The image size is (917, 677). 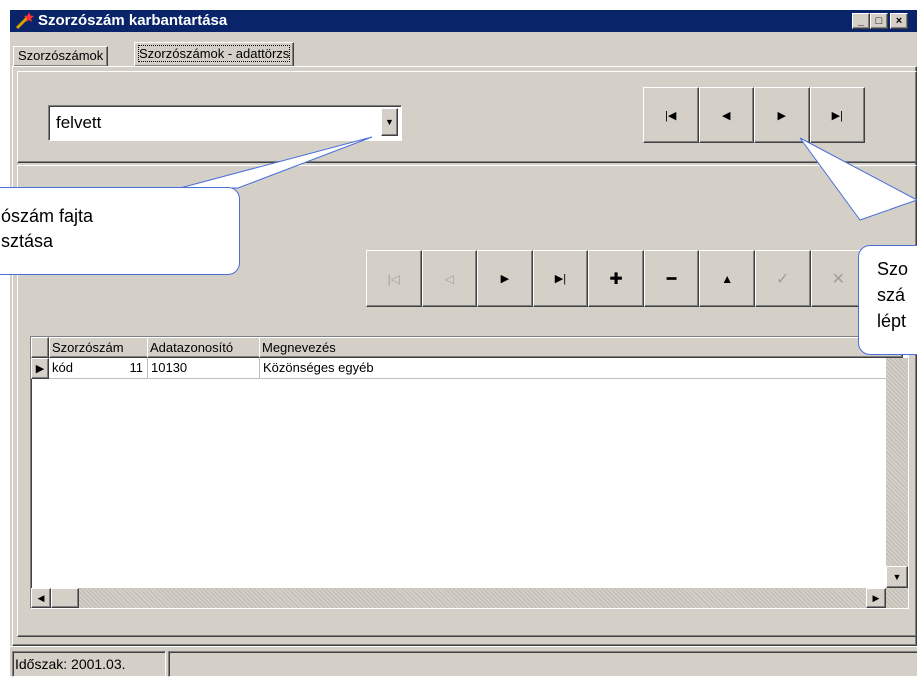 What do you see at coordinates (548, 178) in the screenshot?
I see `callout-pointers` at bounding box center [548, 178].